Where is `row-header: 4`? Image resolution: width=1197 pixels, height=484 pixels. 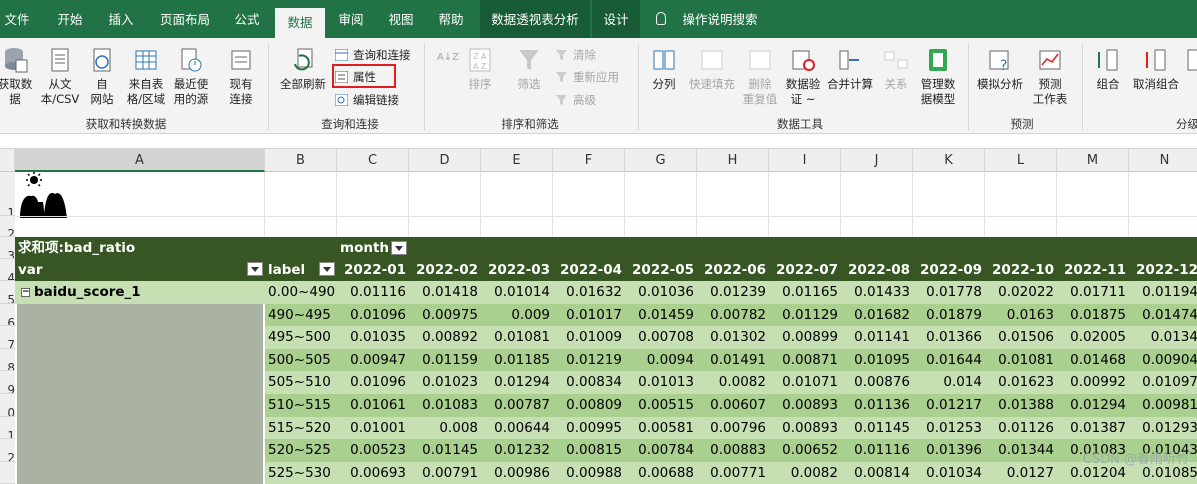
row-header: 4 is located at coordinates (7, 270).